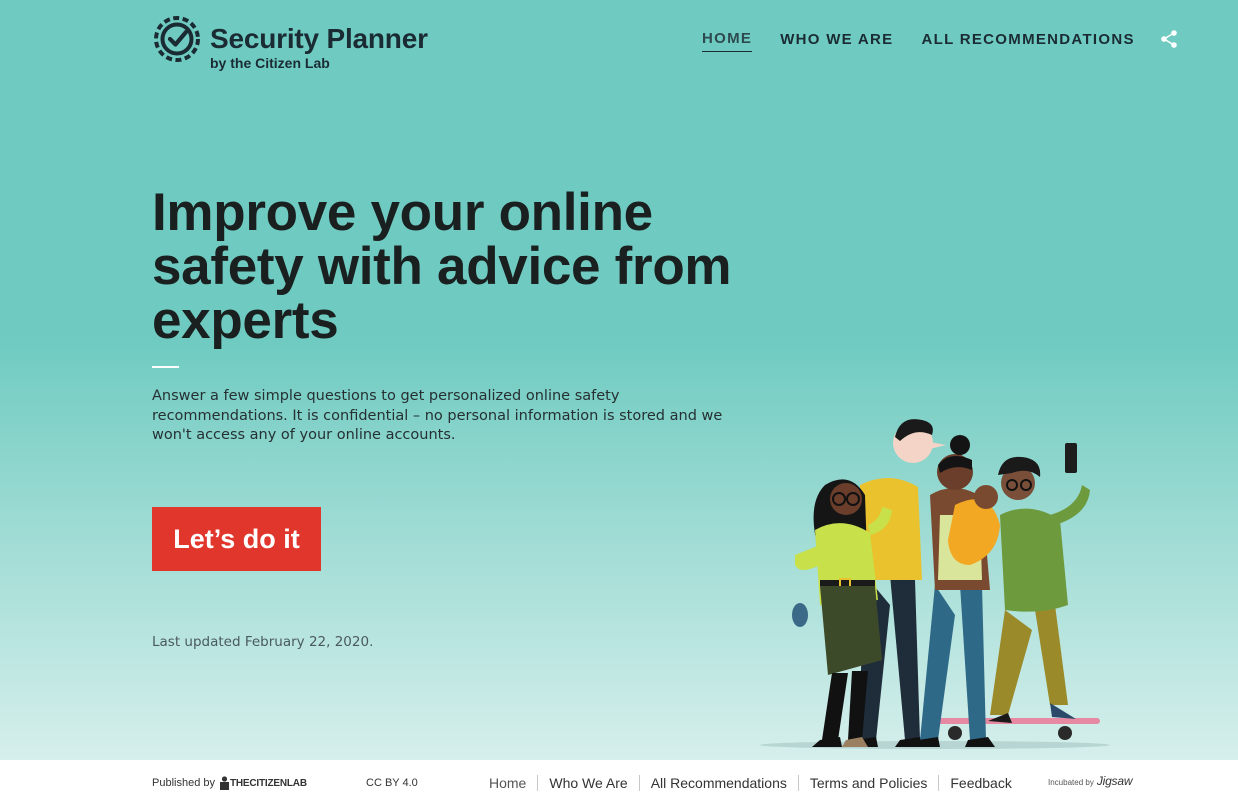 This screenshot has width=1238, height=798. Describe the element at coordinates (319, 38) in the screenshot. I see `logo-title: Security Planner` at that location.